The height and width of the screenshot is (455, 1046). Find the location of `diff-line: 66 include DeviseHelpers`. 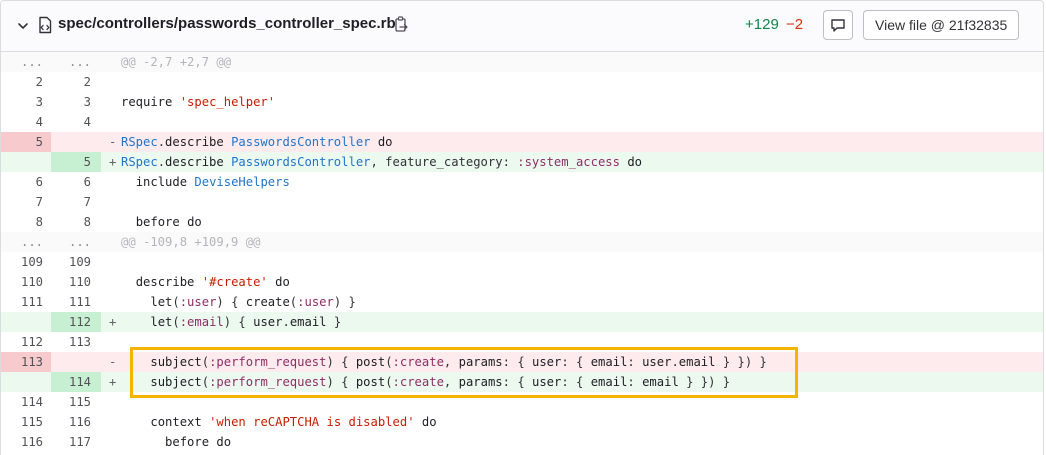

diff-line: 66 include DeviseHelpers is located at coordinates (522, 182).